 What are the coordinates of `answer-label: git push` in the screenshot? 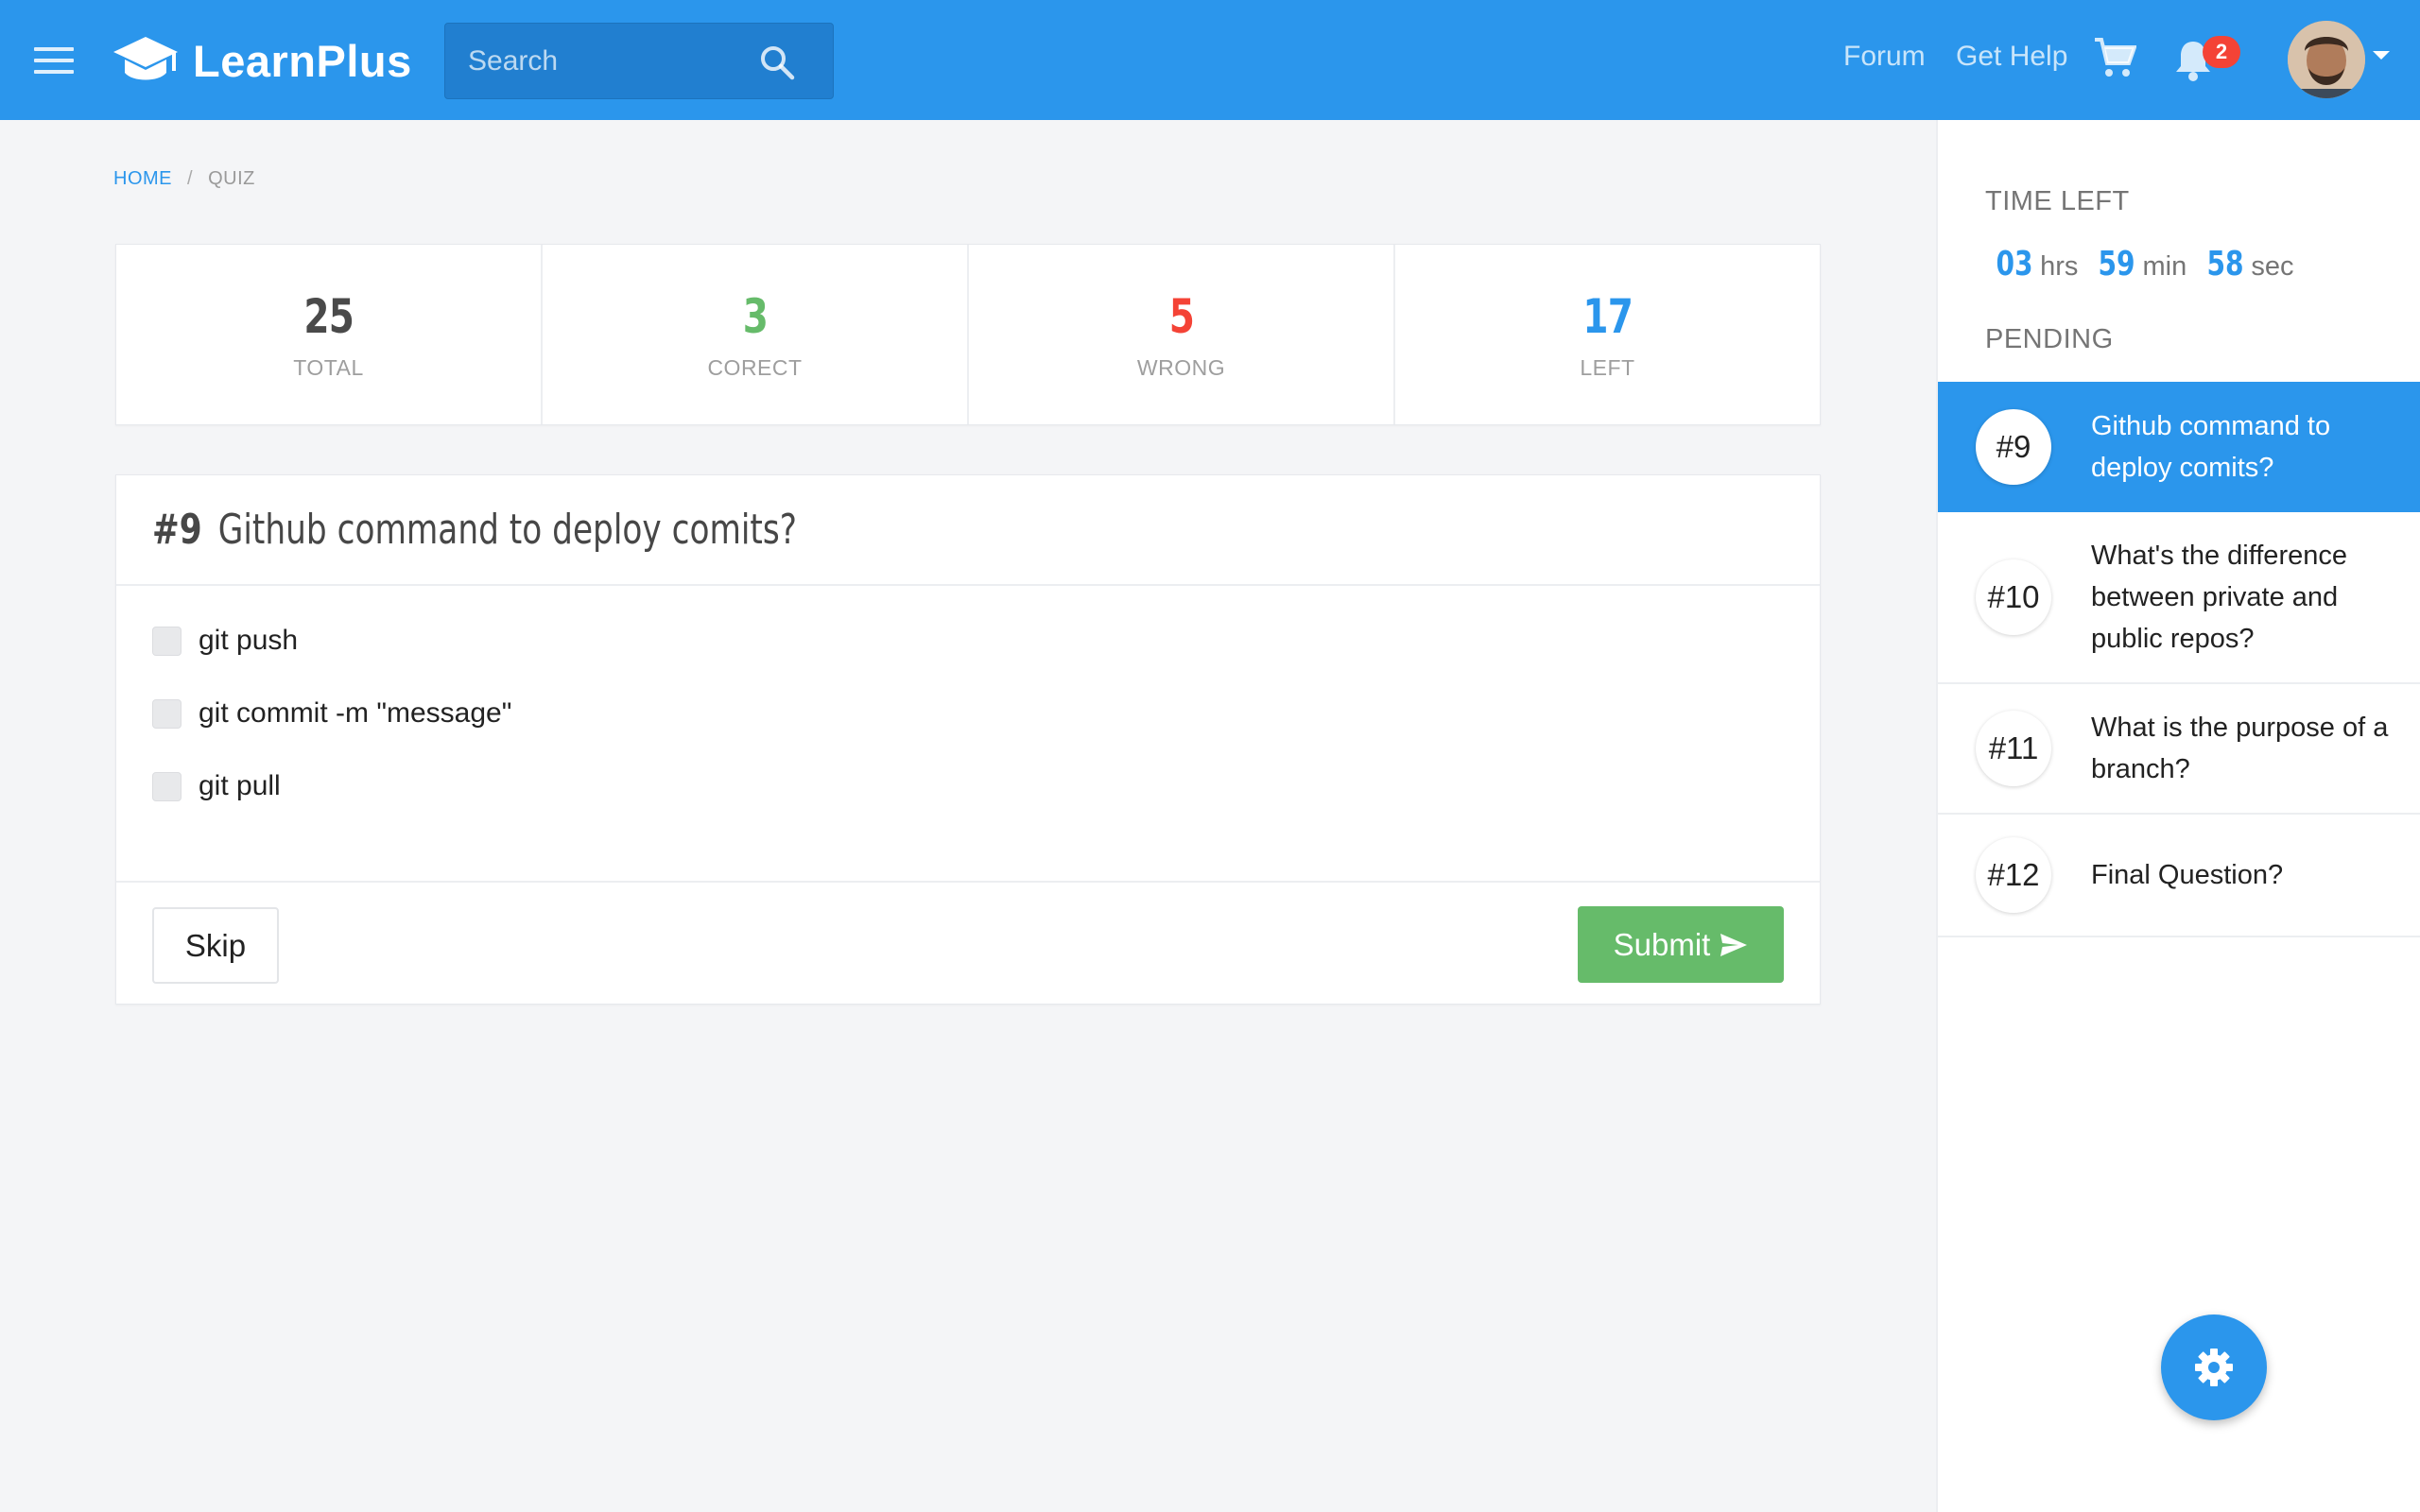 It's located at (249, 640).